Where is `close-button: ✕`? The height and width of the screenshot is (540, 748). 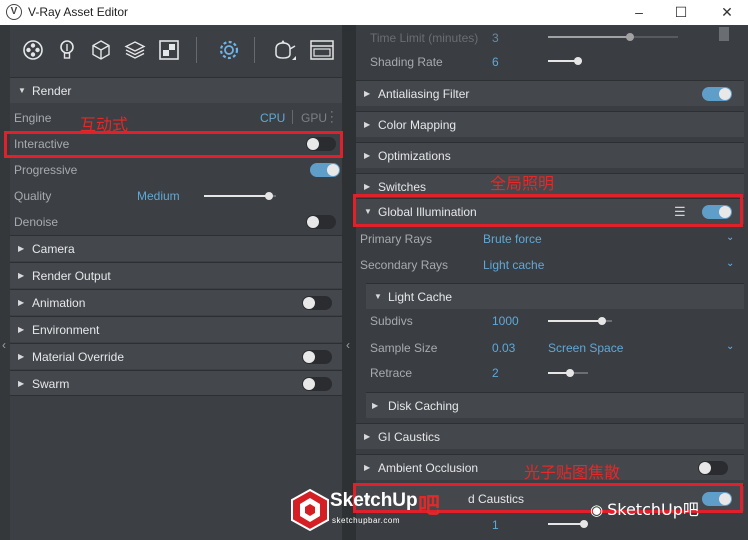 close-button: ✕ is located at coordinates (727, 12).